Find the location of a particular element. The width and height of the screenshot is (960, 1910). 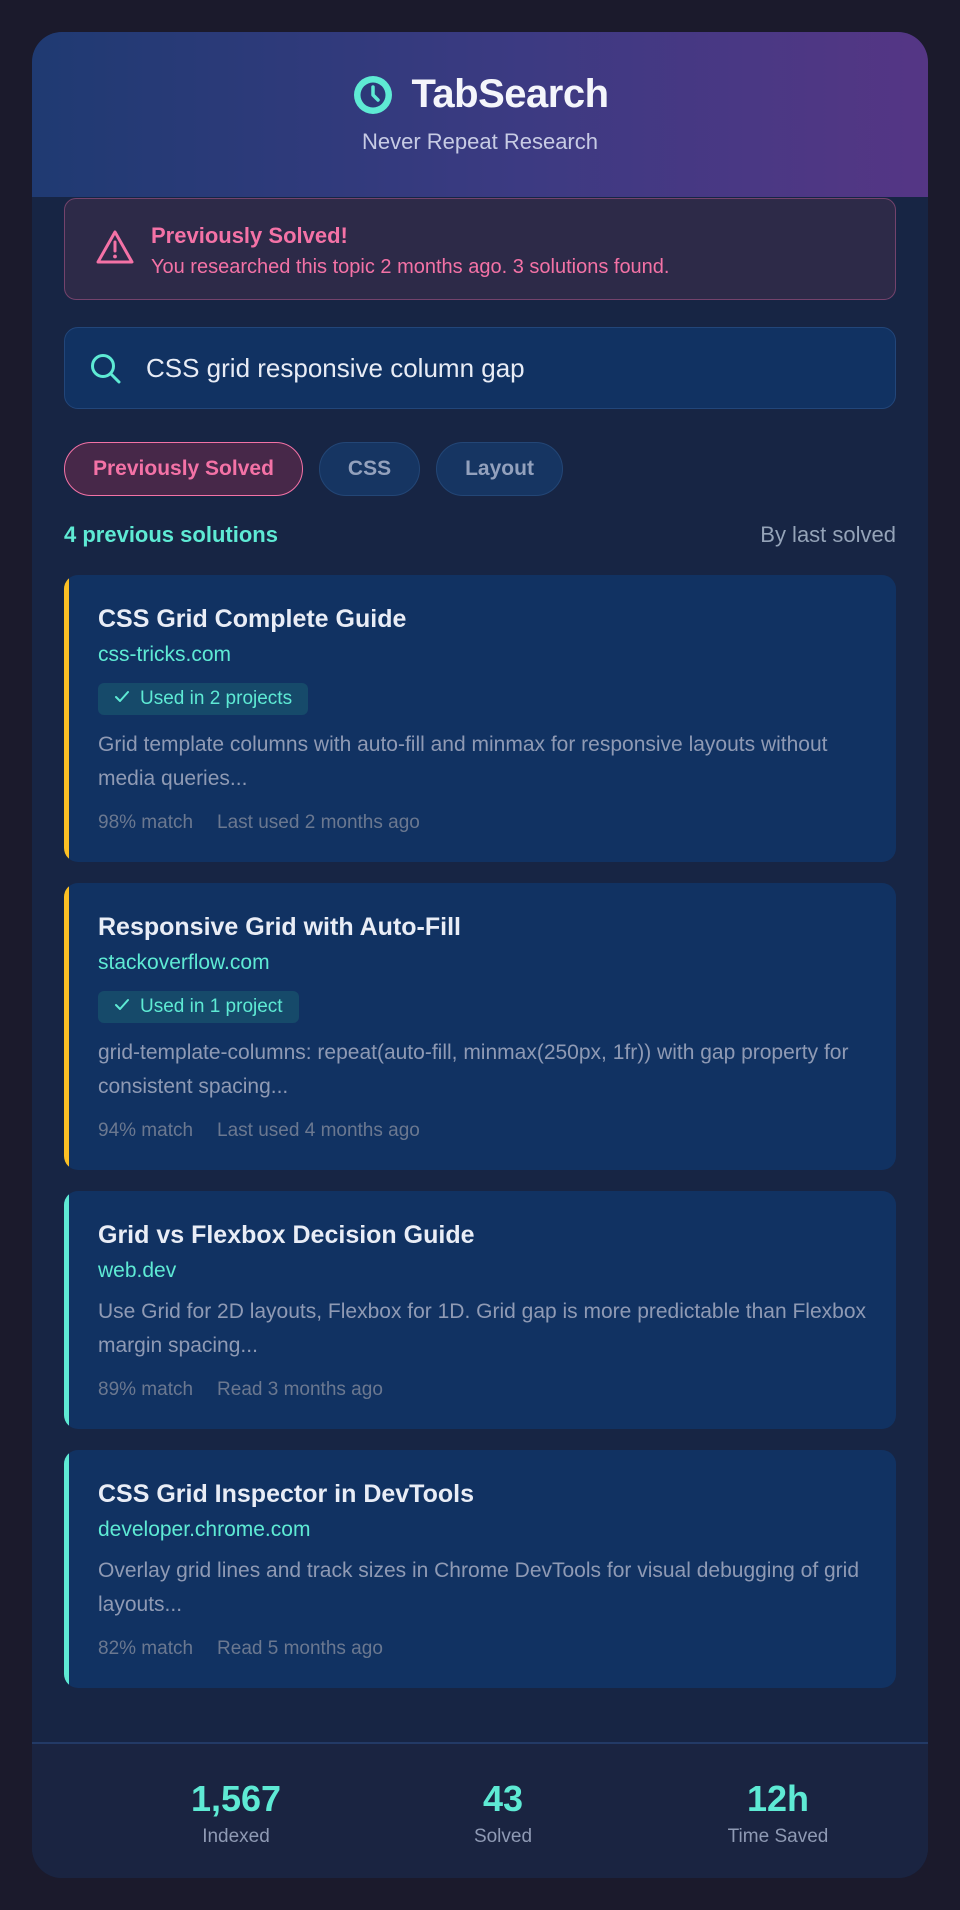

usage-badge-label: Used in 2 projects is located at coordinates (216, 698).